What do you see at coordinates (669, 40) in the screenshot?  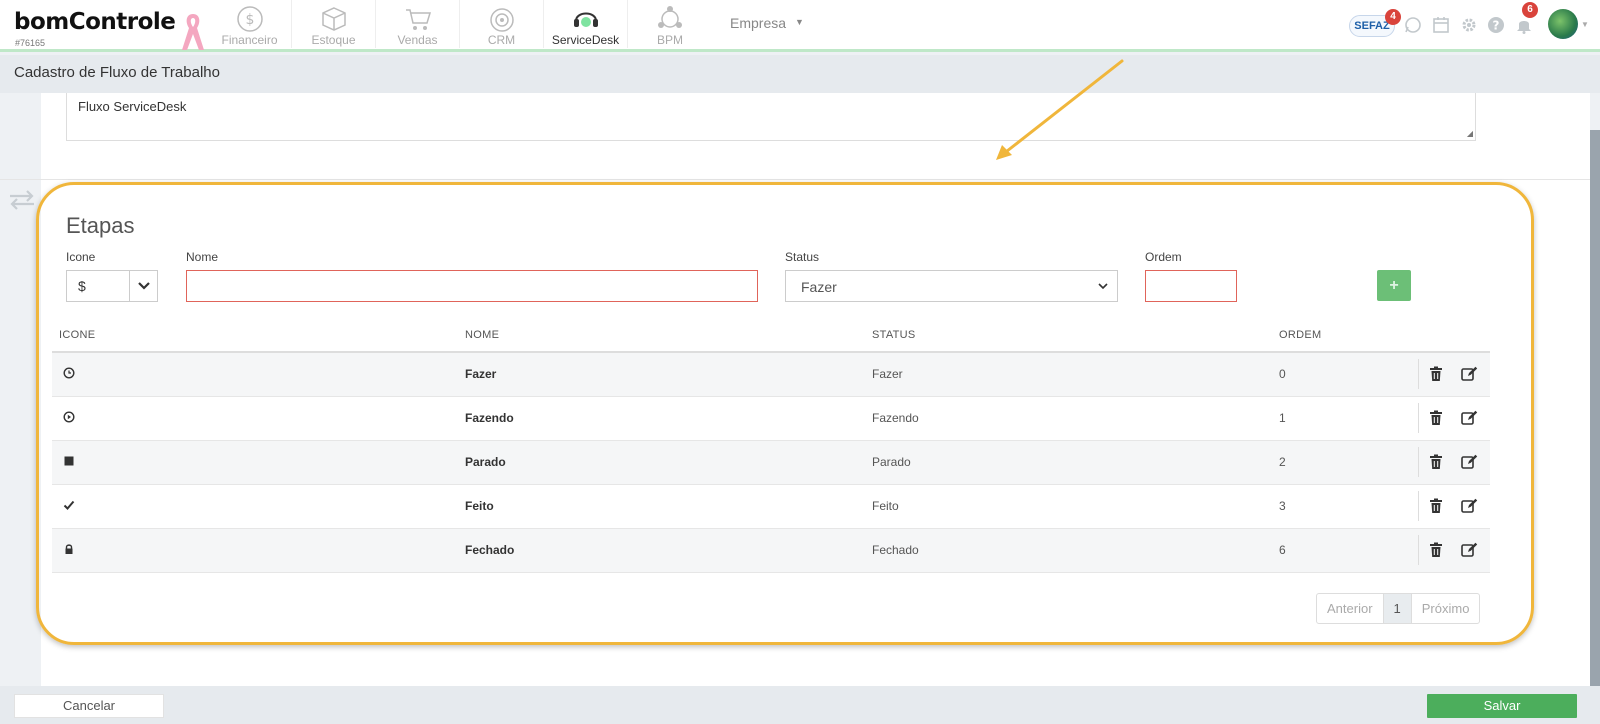 I see `nav-label: BPM` at bounding box center [669, 40].